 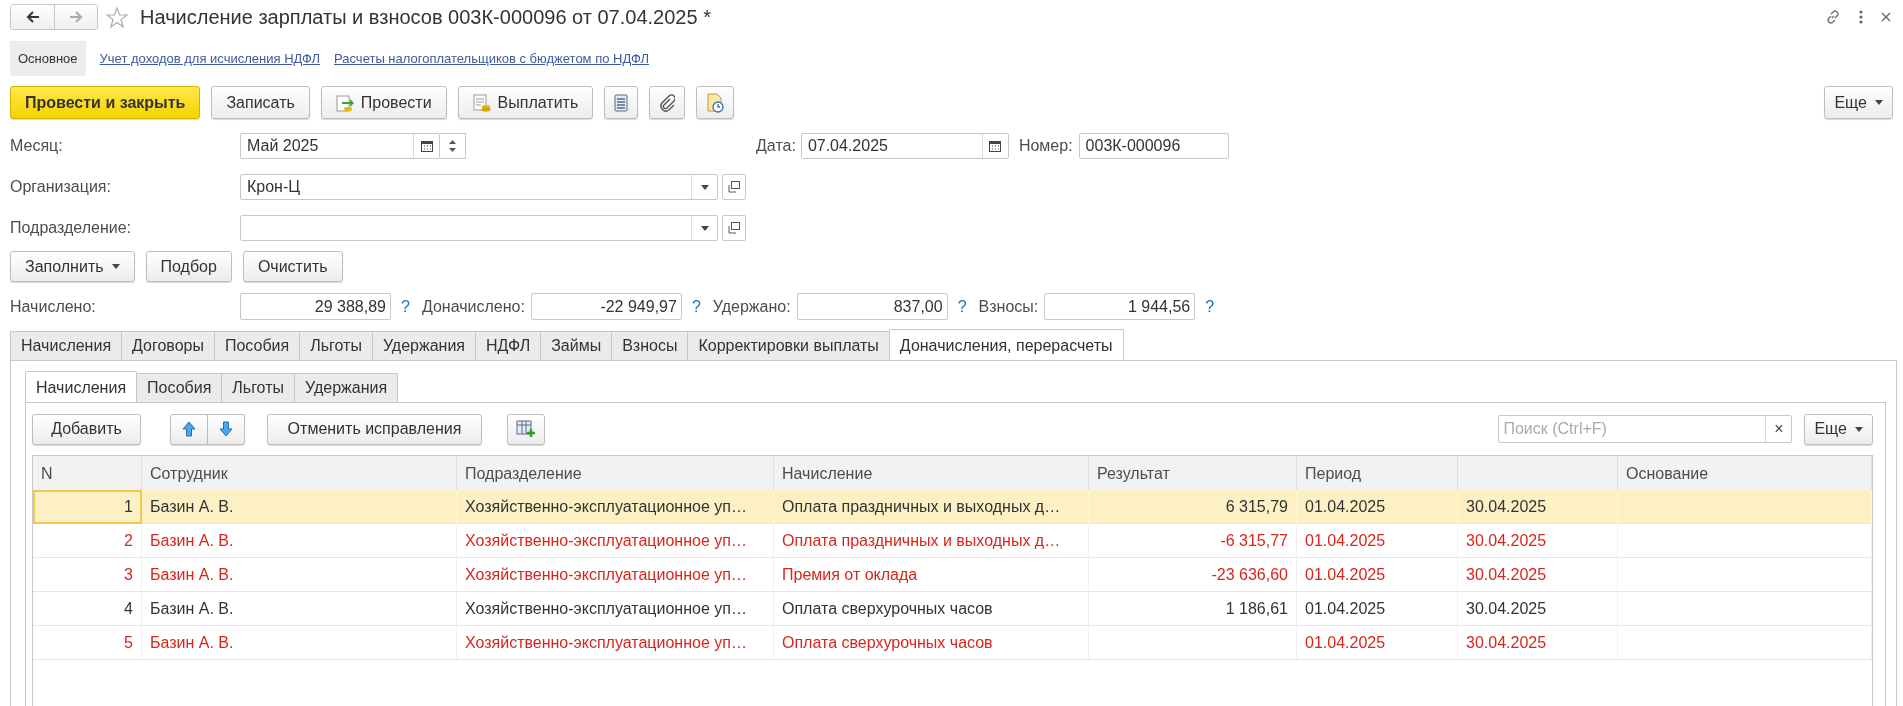 I want to click on total-label: Удержано:, so click(x=751, y=306).